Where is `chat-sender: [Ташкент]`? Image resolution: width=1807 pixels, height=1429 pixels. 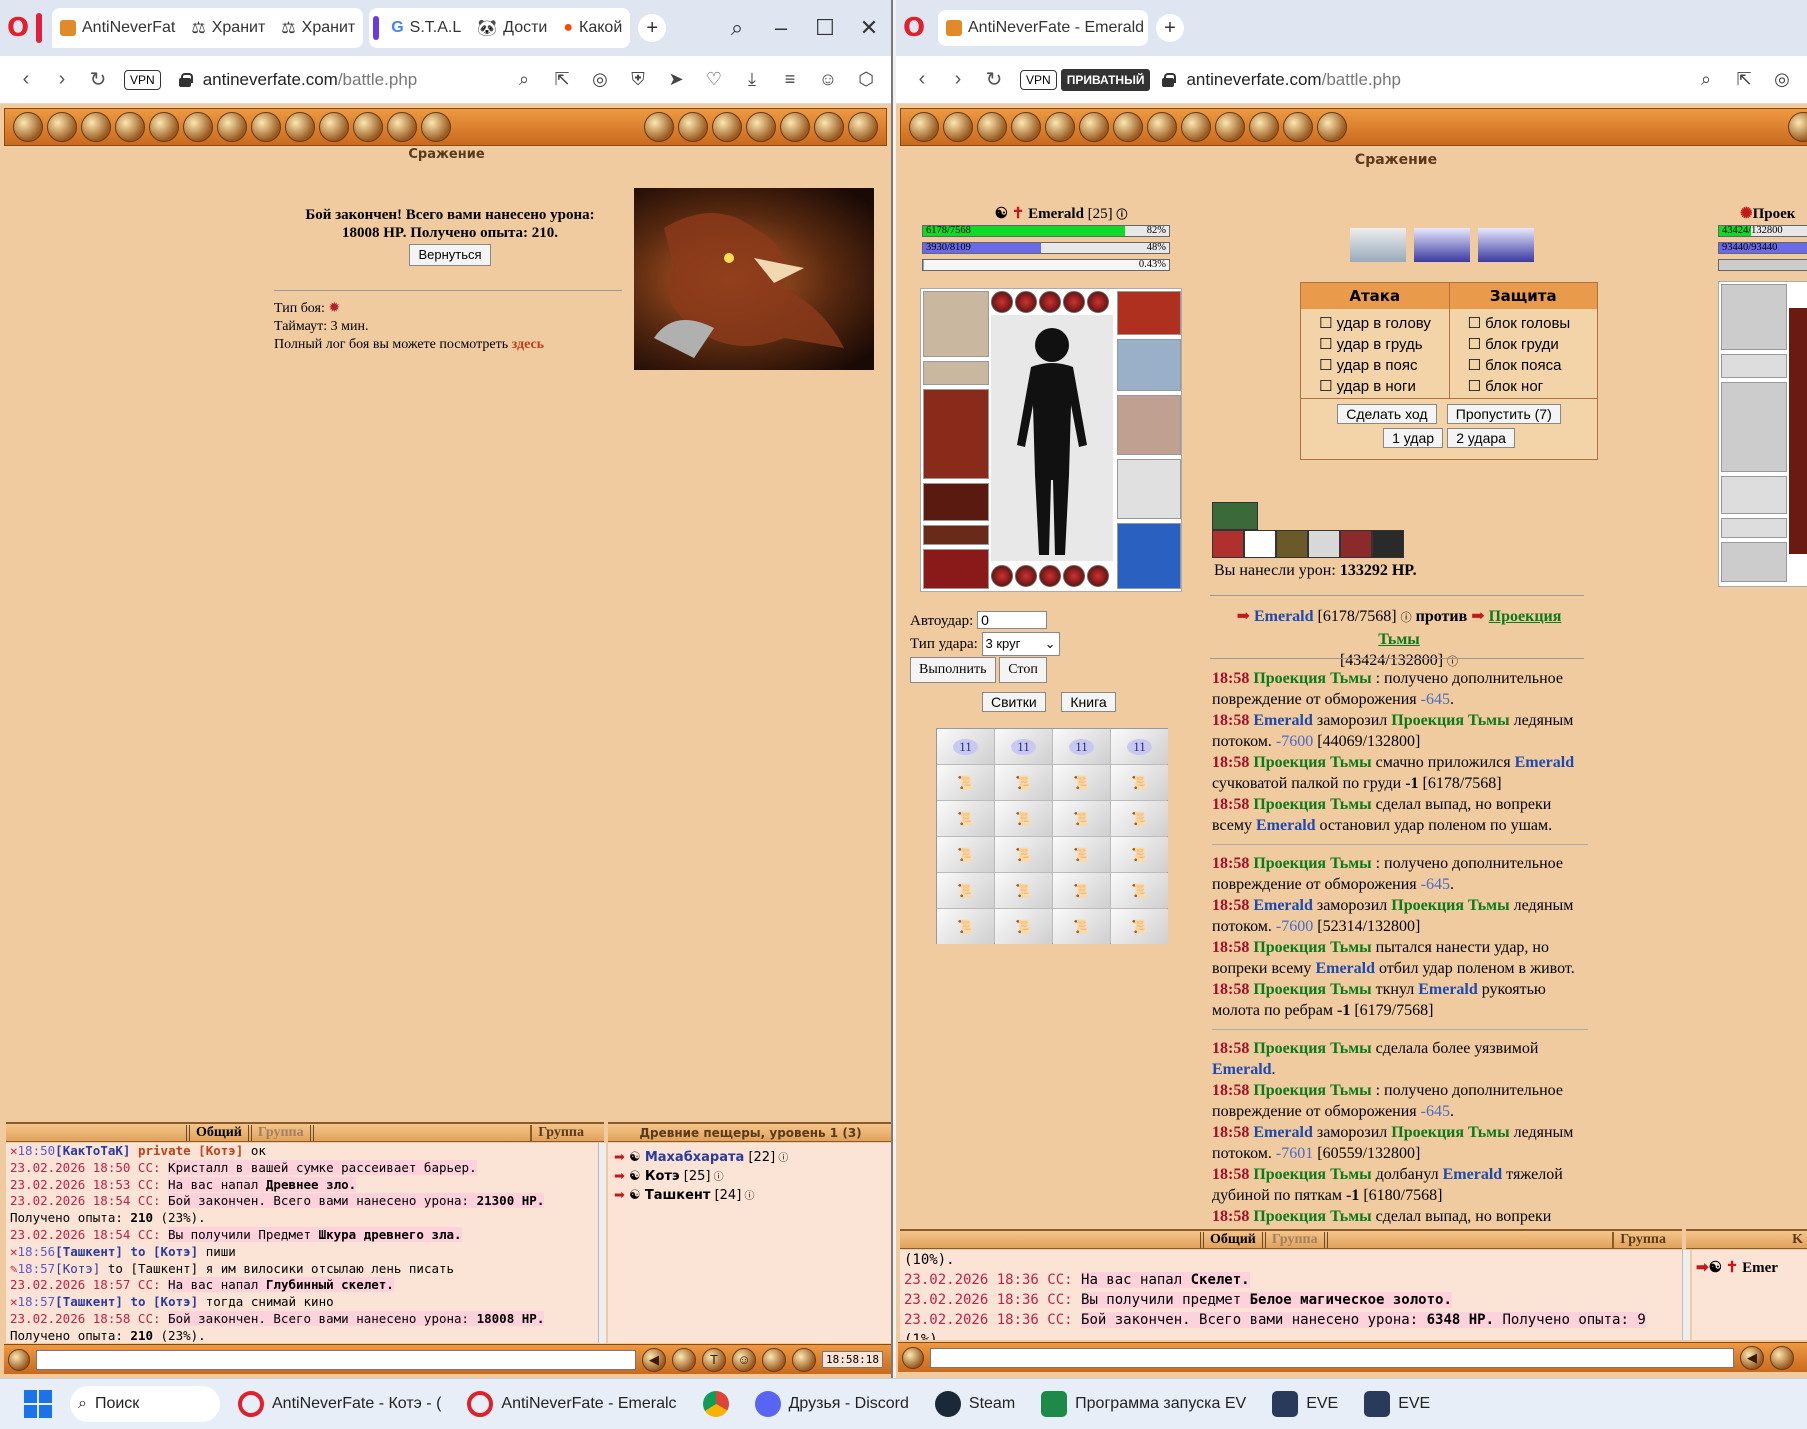
chat-sender: [Ташкент] is located at coordinates (89, 1301).